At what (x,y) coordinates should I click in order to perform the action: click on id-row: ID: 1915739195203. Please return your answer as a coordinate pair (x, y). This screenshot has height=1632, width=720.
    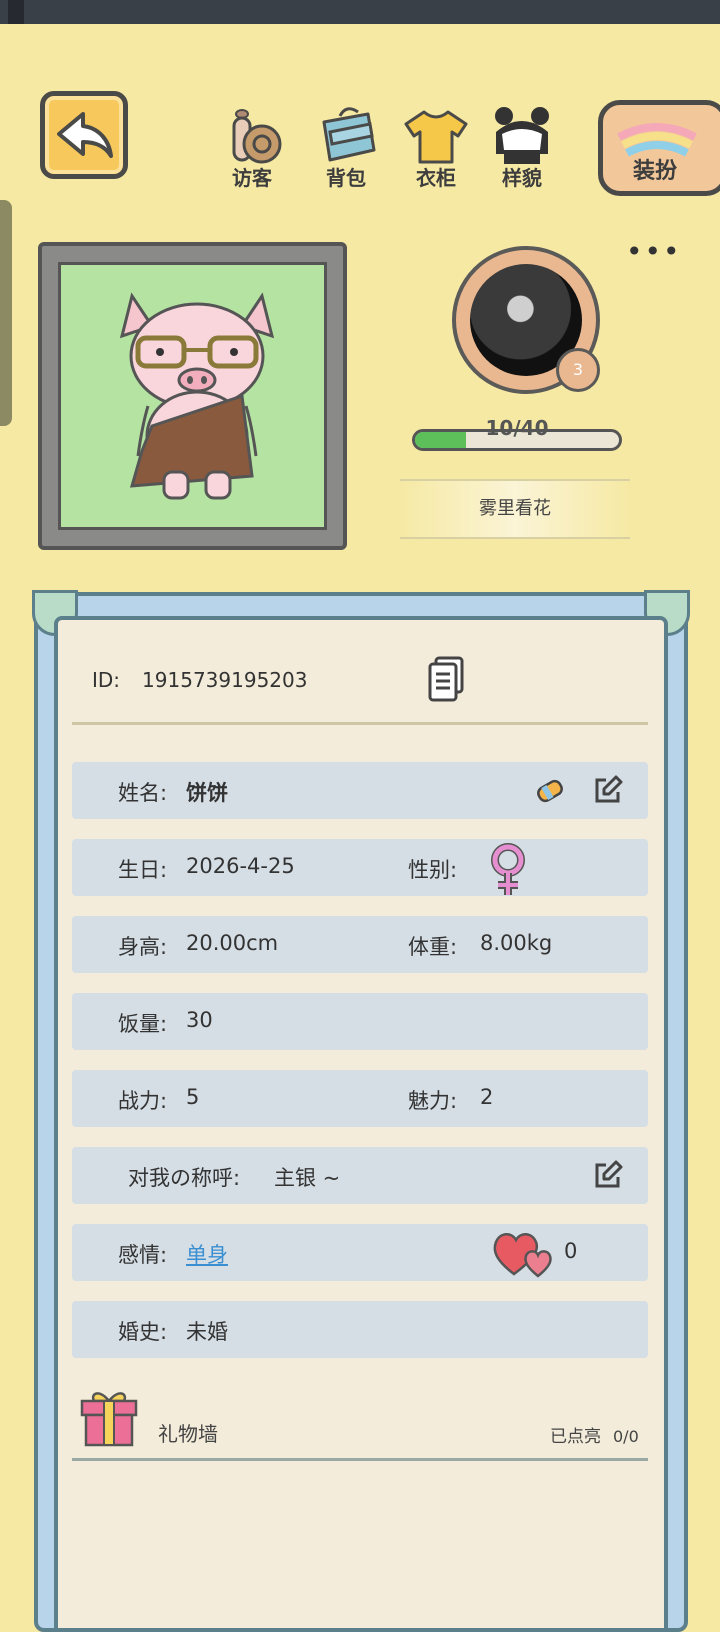
    Looking at the image, I should click on (199, 680).